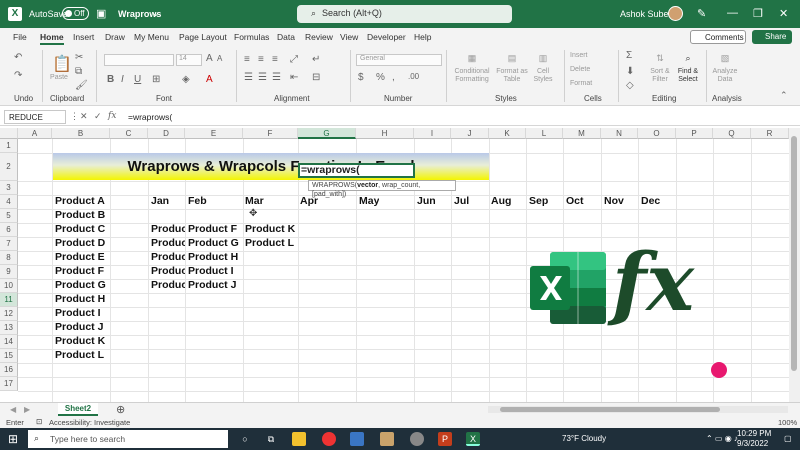 This screenshot has width=800, height=450. What do you see at coordinates (112, 116) in the screenshot?
I see `insert-function-icon: fx` at bounding box center [112, 116].